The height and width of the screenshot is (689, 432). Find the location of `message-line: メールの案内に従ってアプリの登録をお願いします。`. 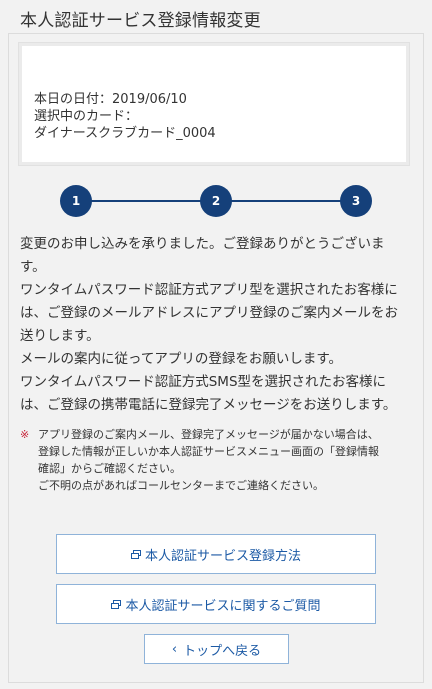

message-line: メールの案内に従ってアプリの登録をお願いします。 is located at coordinates (181, 359).